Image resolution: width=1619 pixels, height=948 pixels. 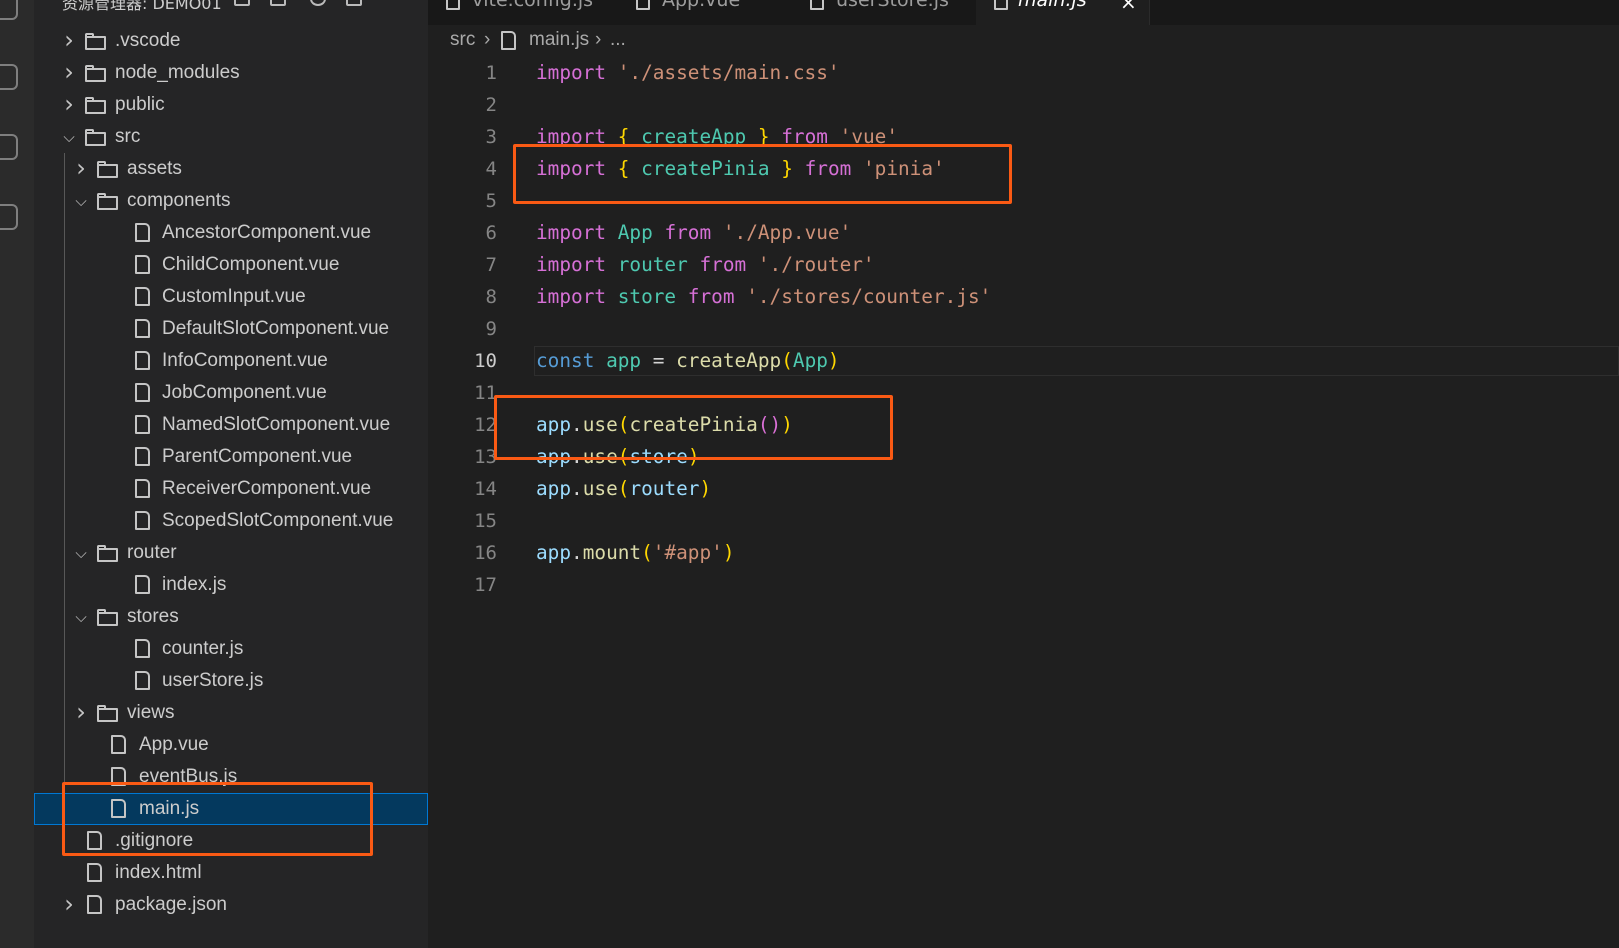 I want to click on tree-item-assets: › assets, so click(x=231, y=169).